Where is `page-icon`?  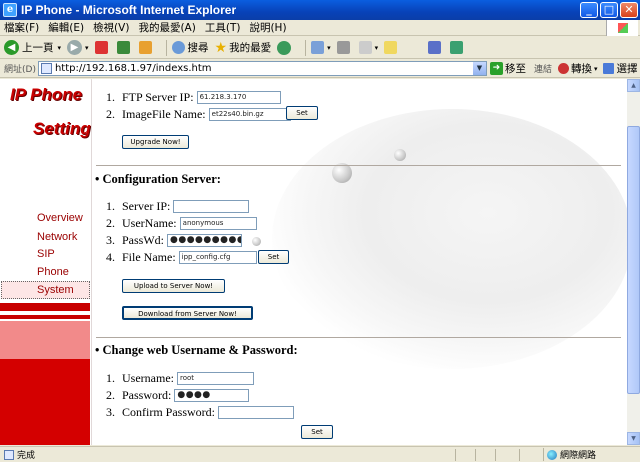
page-icon is located at coordinates (46, 68).